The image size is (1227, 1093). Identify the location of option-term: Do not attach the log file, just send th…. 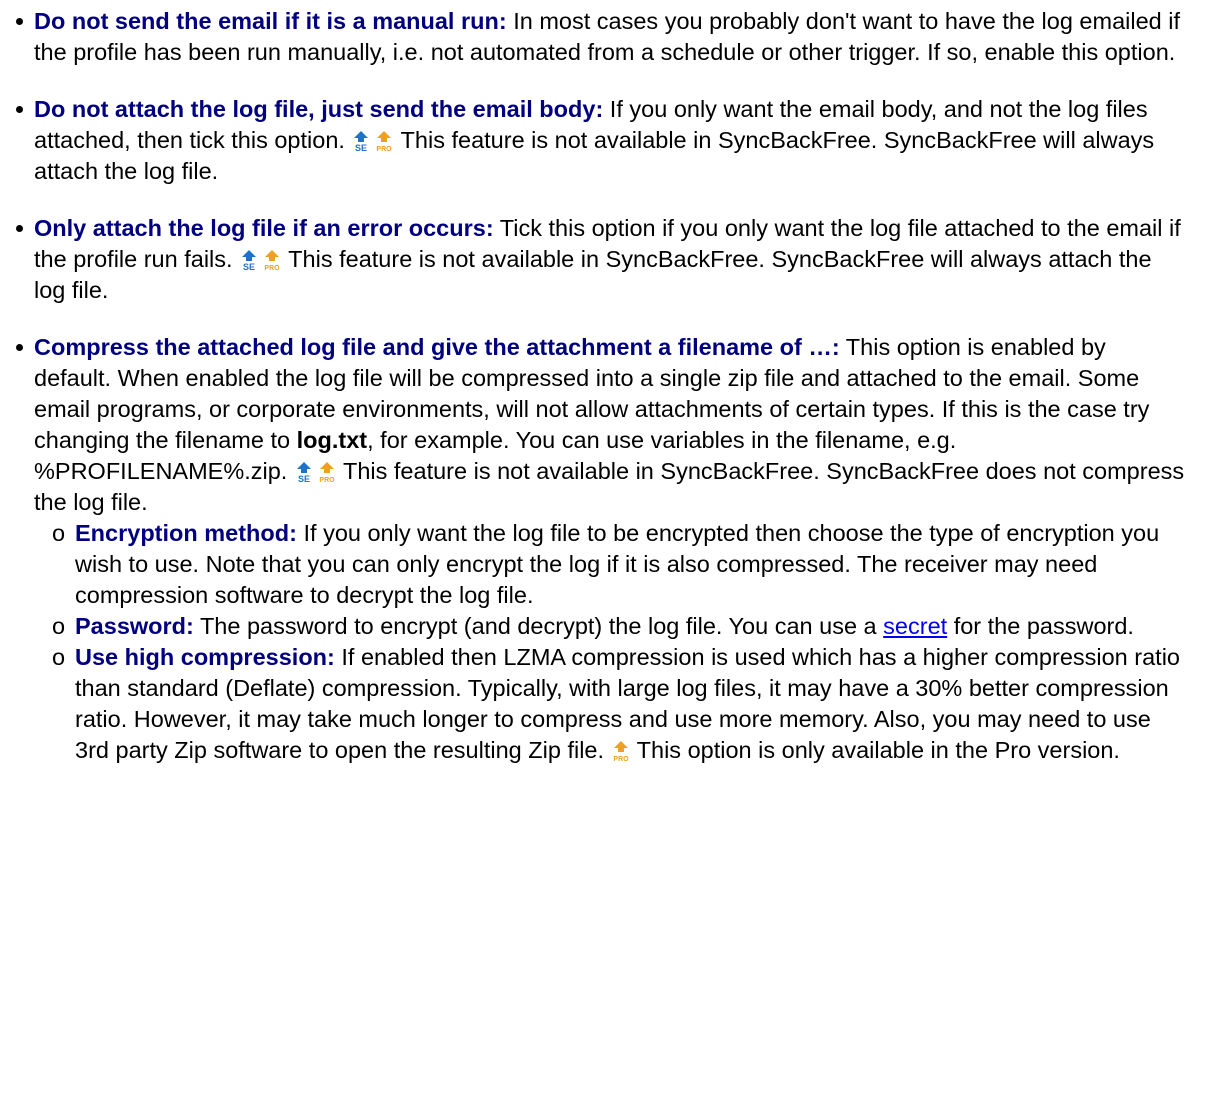
(319, 109).